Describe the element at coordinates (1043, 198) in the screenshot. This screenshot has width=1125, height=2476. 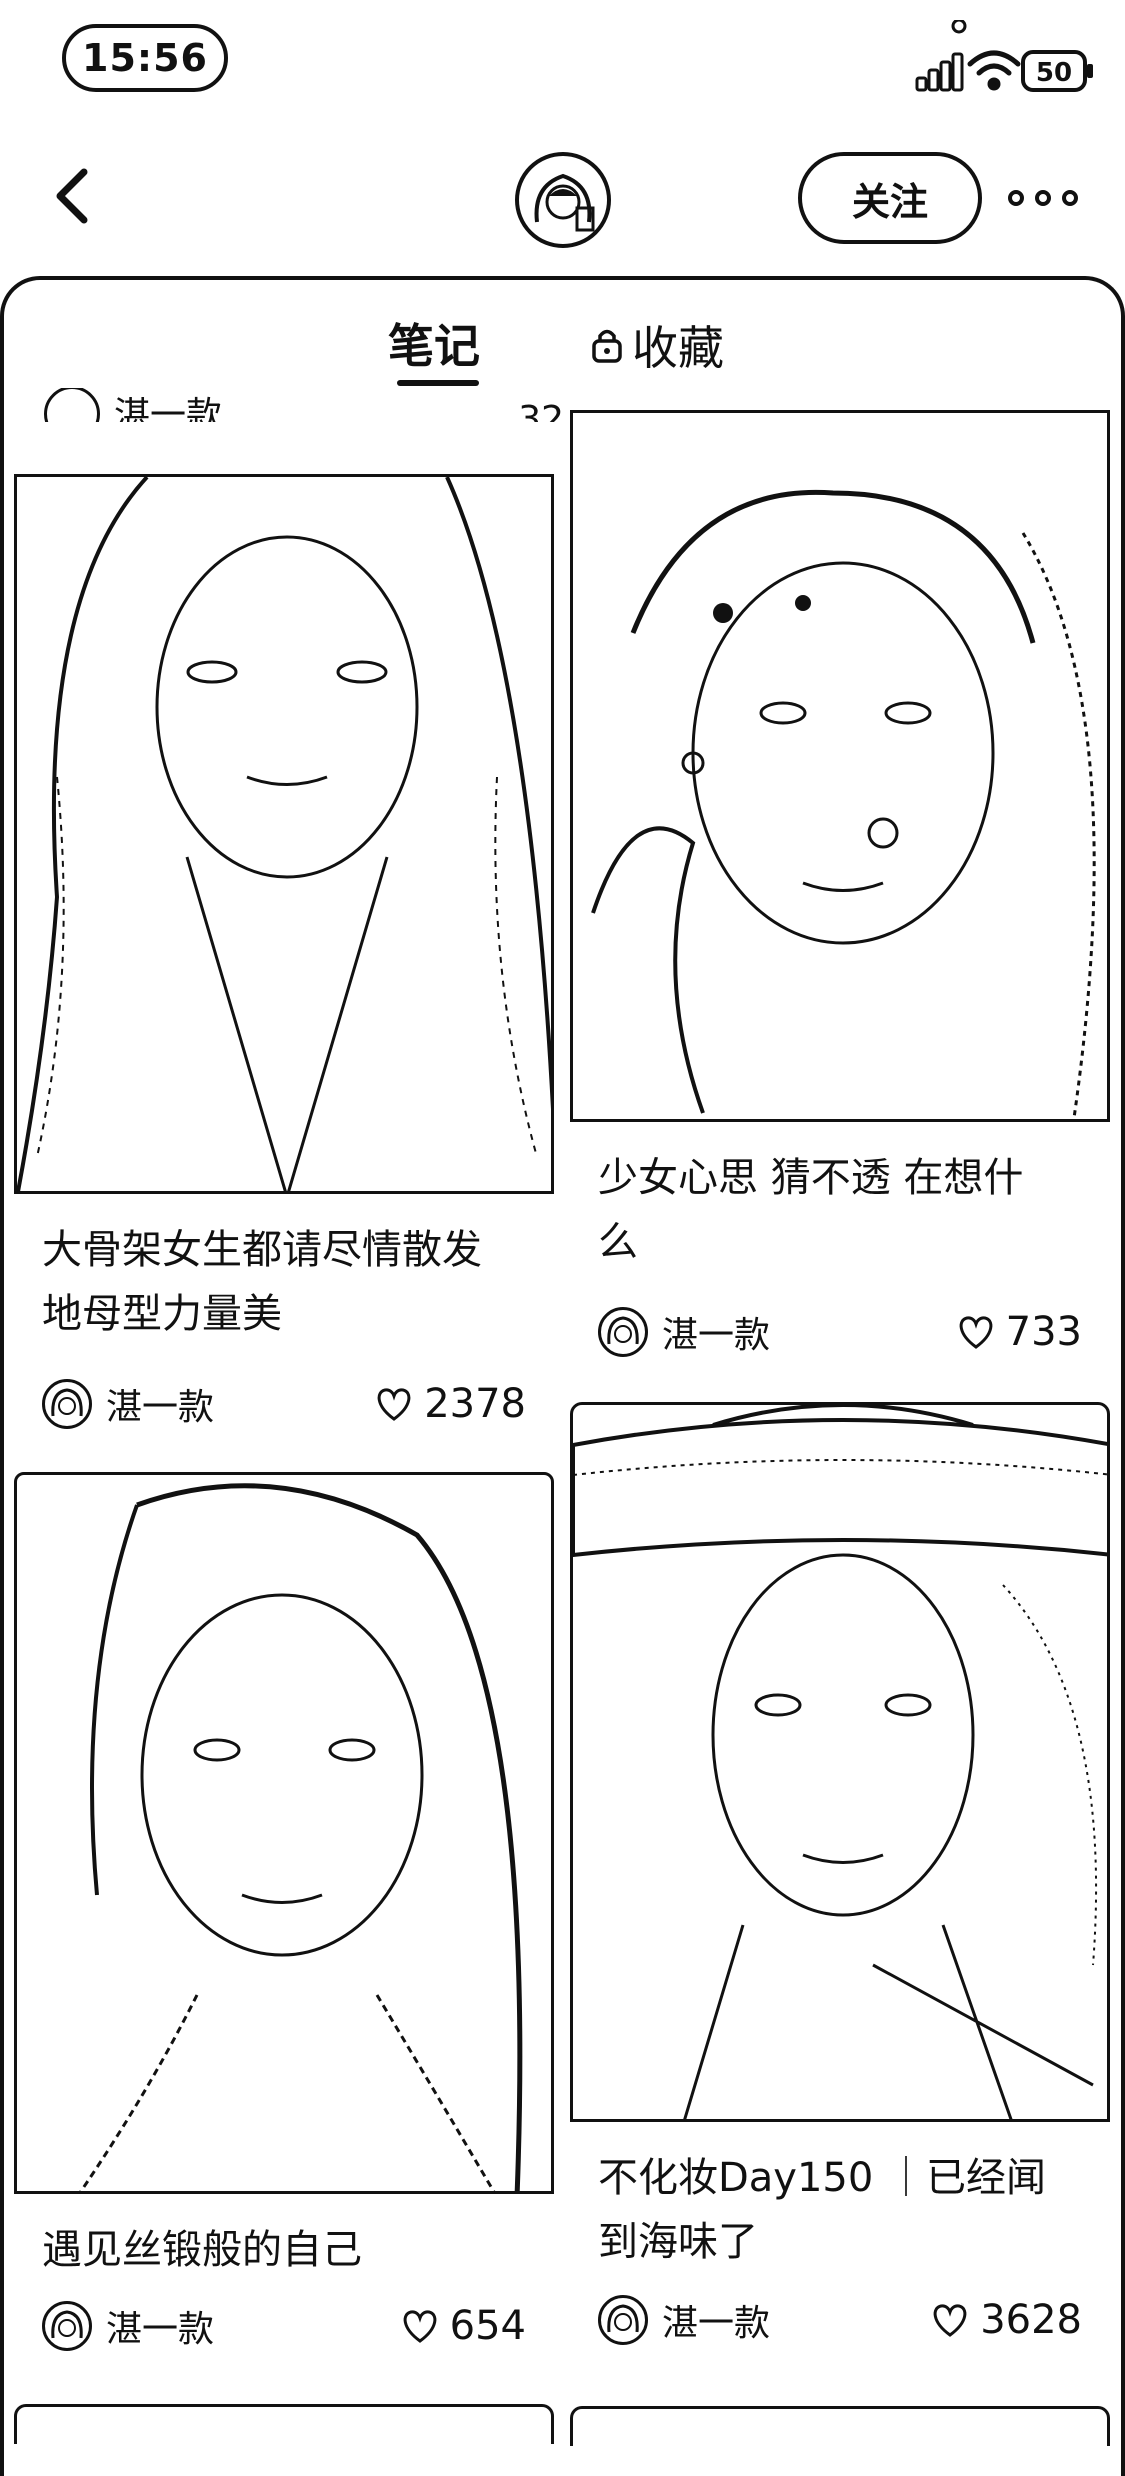
I see `more-button` at that location.